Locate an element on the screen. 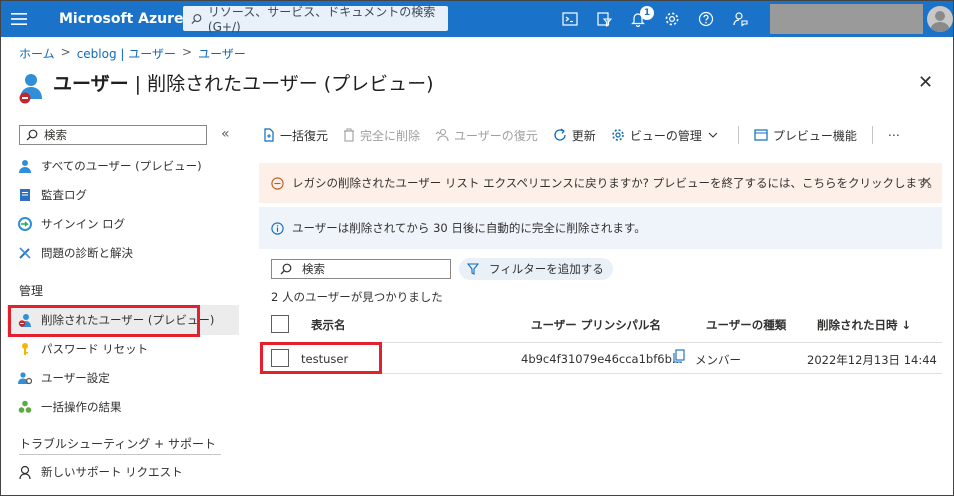 The width and height of the screenshot is (954, 496). hamburger-menu-icon is located at coordinates (19, 19).